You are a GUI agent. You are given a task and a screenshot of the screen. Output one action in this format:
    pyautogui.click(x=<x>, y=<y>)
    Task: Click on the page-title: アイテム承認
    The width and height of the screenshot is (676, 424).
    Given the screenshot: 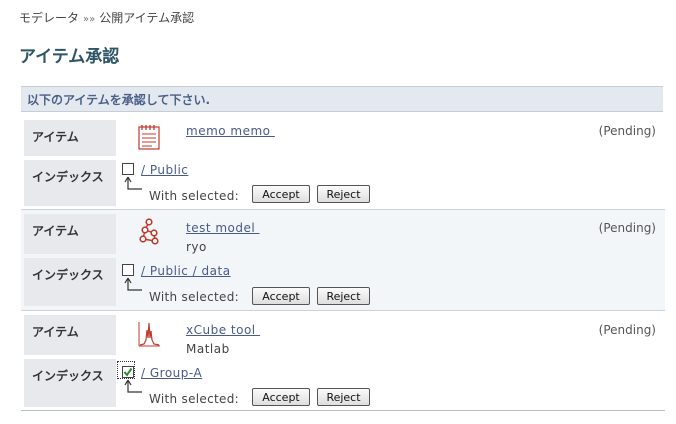 What is the action you would take?
    pyautogui.click(x=69, y=57)
    